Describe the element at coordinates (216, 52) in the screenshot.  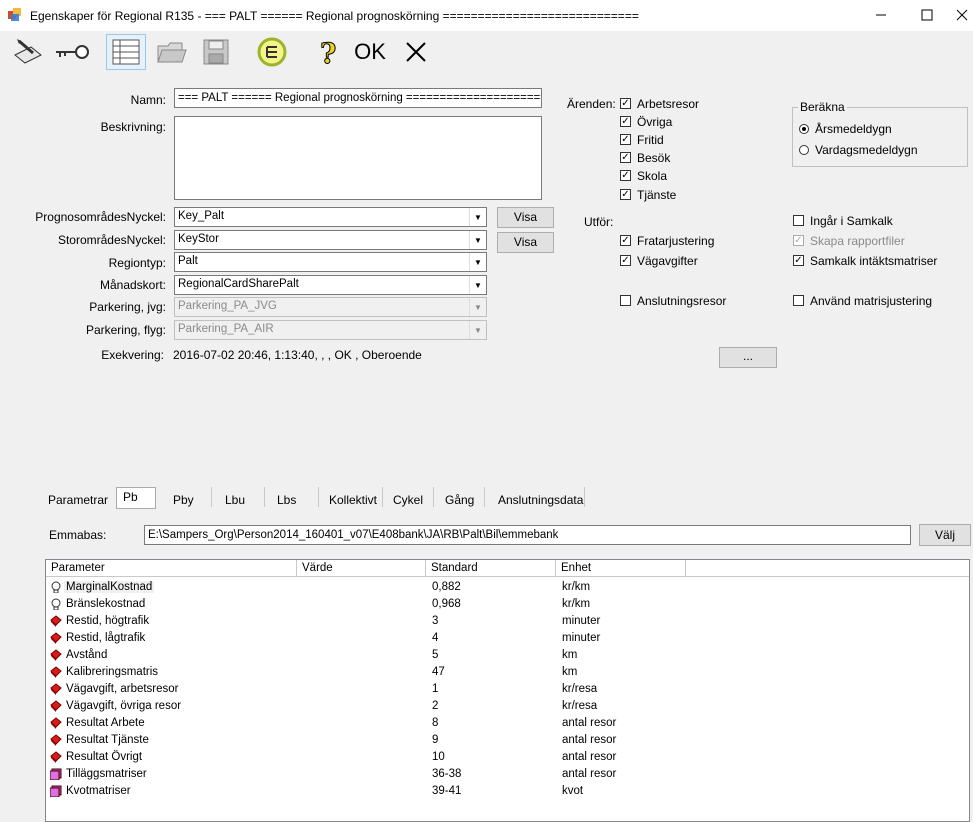
I see `save-icon` at that location.